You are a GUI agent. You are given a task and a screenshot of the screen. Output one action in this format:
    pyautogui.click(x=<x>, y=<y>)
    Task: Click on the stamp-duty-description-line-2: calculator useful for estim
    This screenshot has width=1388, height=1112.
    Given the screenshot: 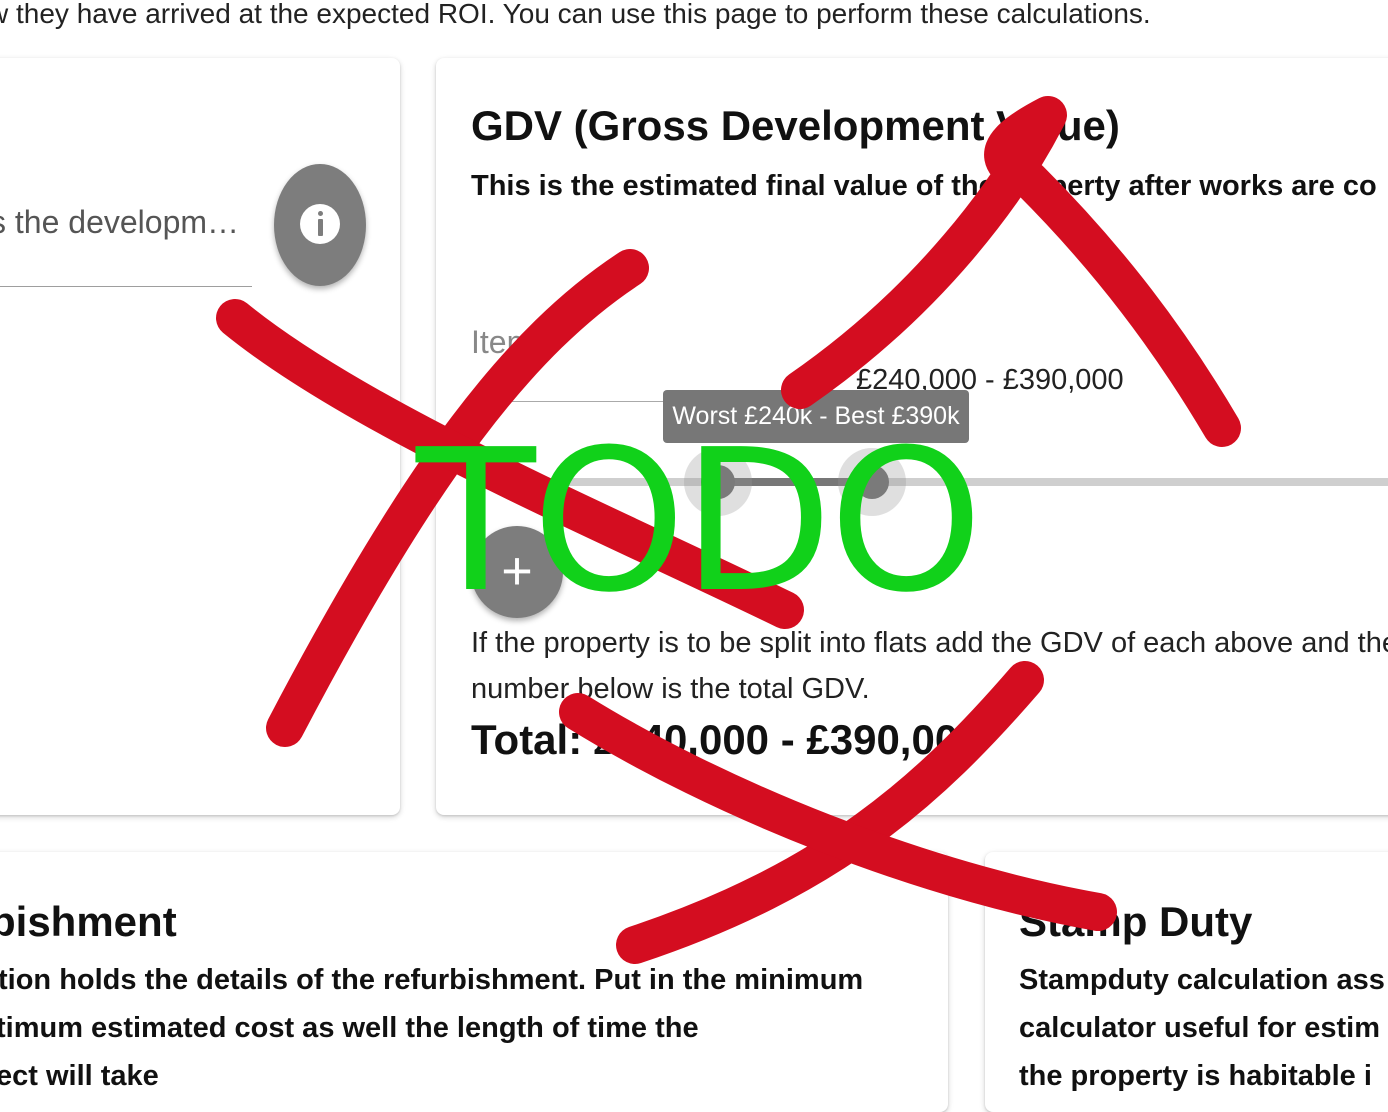 What is the action you would take?
    pyautogui.click(x=1199, y=1028)
    